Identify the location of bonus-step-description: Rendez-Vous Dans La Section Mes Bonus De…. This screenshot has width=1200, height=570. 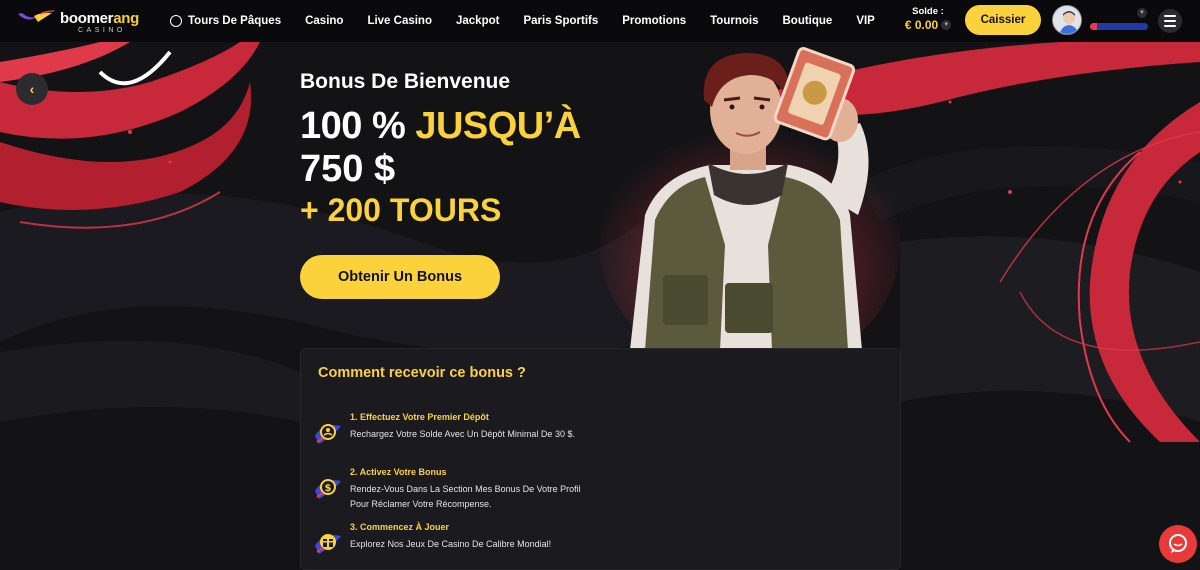
(465, 496).